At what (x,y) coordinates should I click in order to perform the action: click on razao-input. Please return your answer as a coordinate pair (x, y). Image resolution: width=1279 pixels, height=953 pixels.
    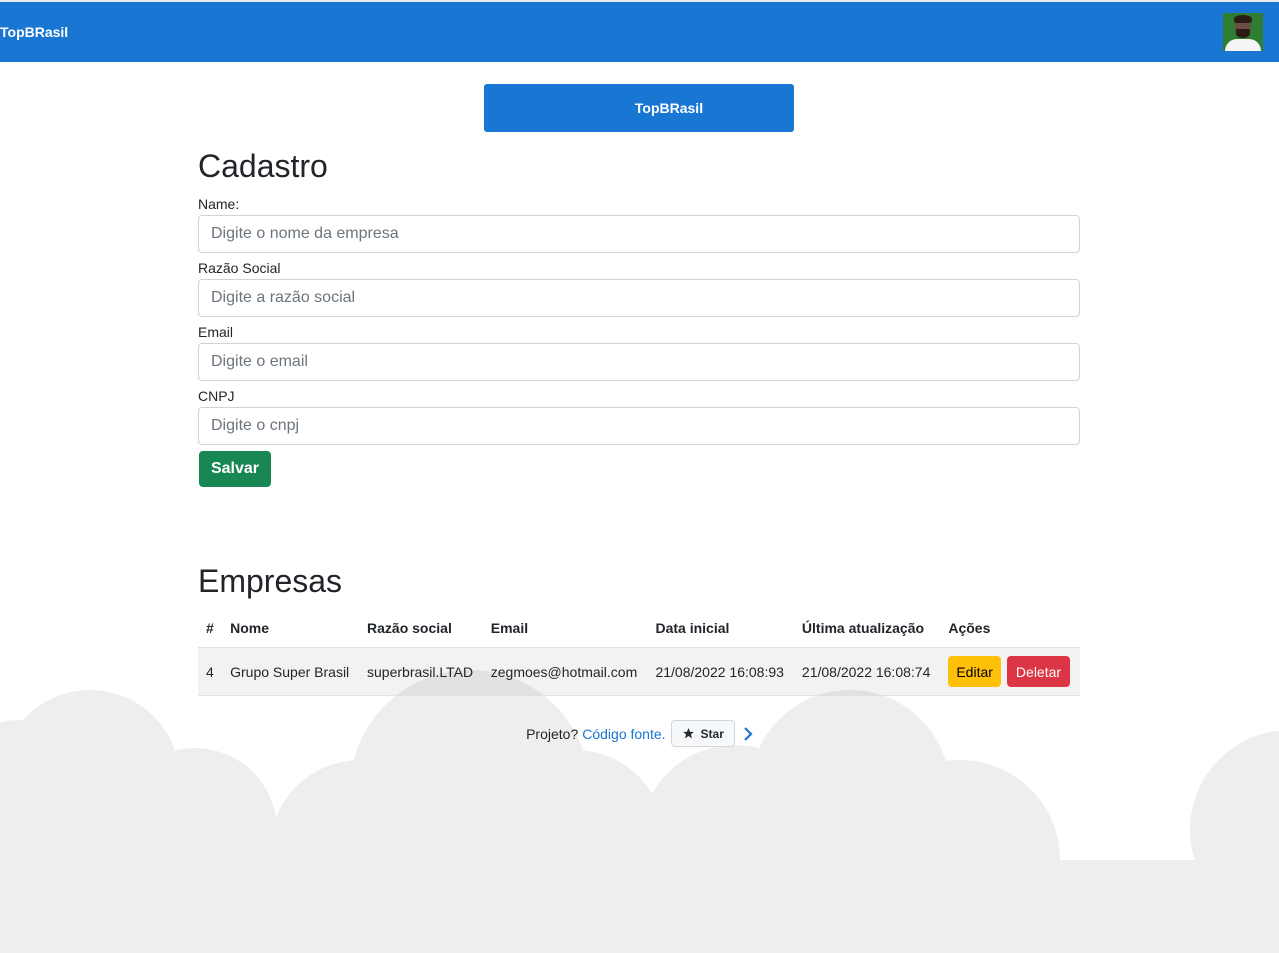
    Looking at the image, I should click on (639, 298).